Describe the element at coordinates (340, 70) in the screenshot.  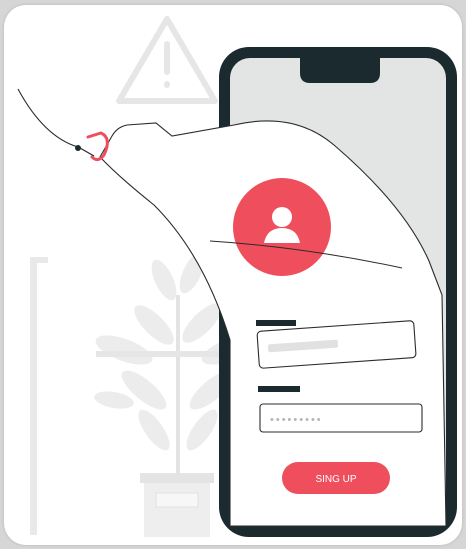
I see `phone-notch` at that location.